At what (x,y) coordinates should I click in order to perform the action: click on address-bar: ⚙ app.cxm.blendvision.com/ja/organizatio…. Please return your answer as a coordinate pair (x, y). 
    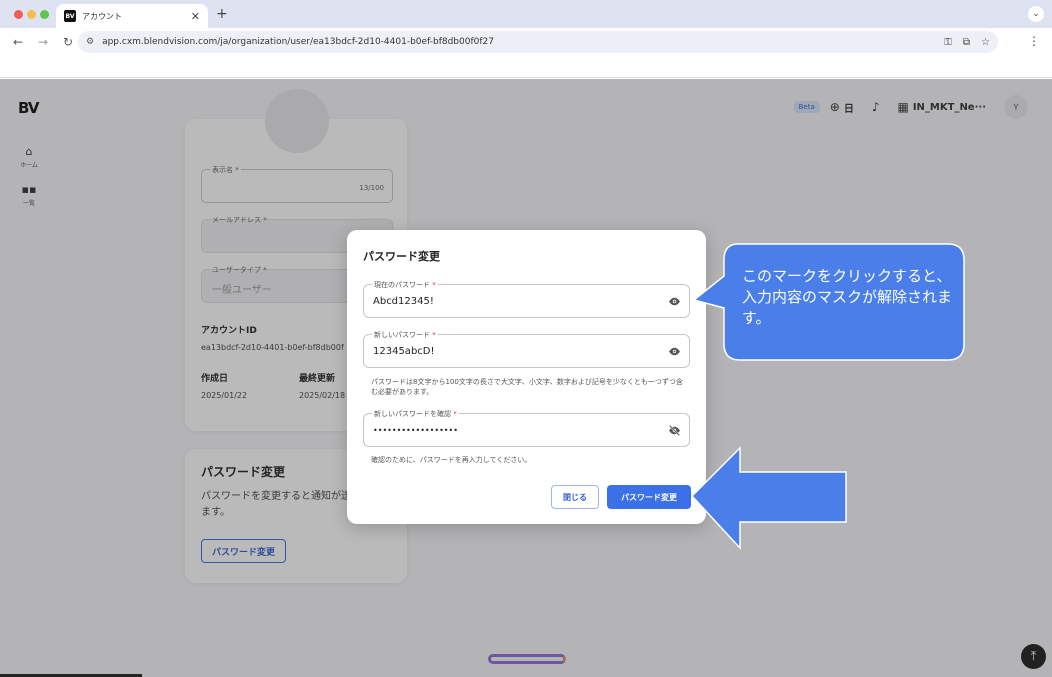
    Looking at the image, I should click on (538, 42).